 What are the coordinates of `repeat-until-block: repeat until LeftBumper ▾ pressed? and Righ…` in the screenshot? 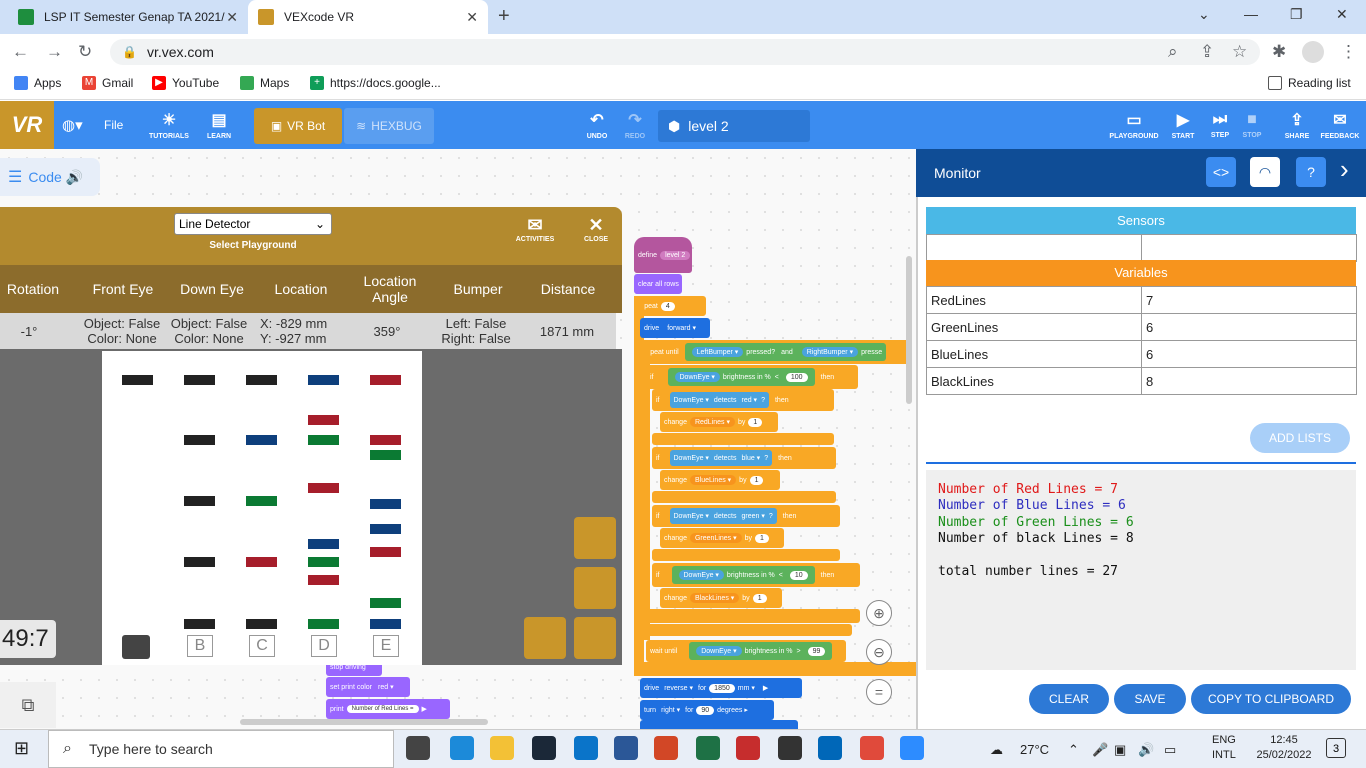 It's located at (775, 352).